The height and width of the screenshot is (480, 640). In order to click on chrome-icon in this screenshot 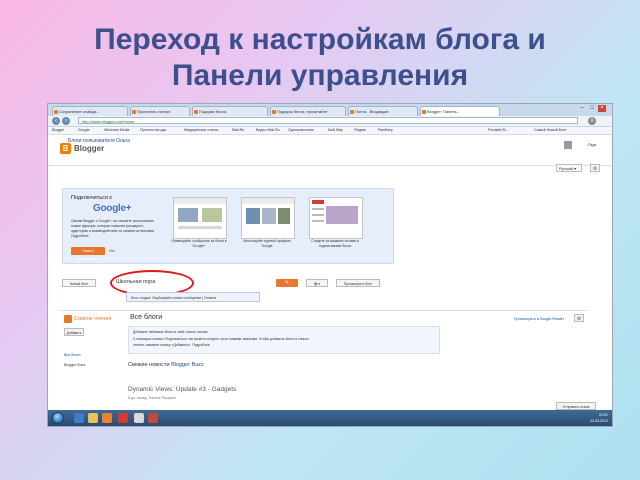, I will do `click(139, 418)`.